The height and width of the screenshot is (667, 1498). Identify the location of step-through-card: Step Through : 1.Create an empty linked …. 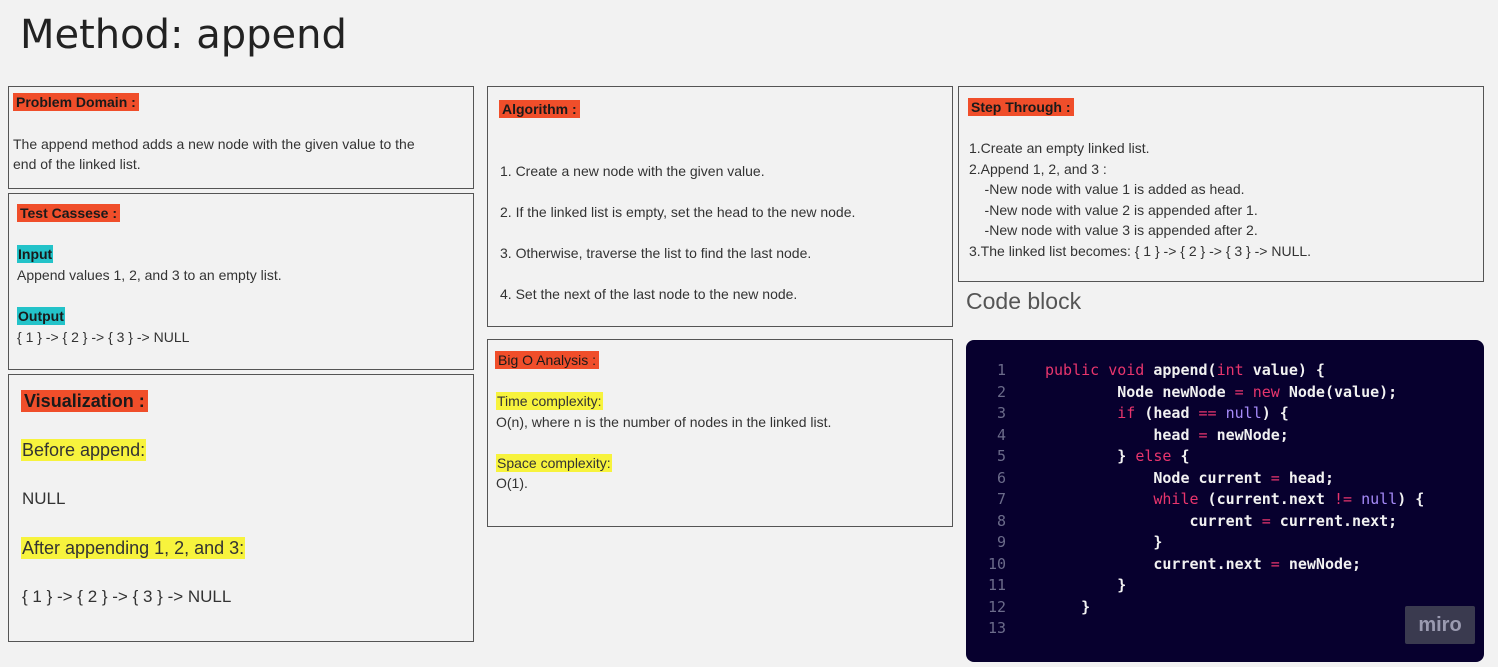
(1221, 184).